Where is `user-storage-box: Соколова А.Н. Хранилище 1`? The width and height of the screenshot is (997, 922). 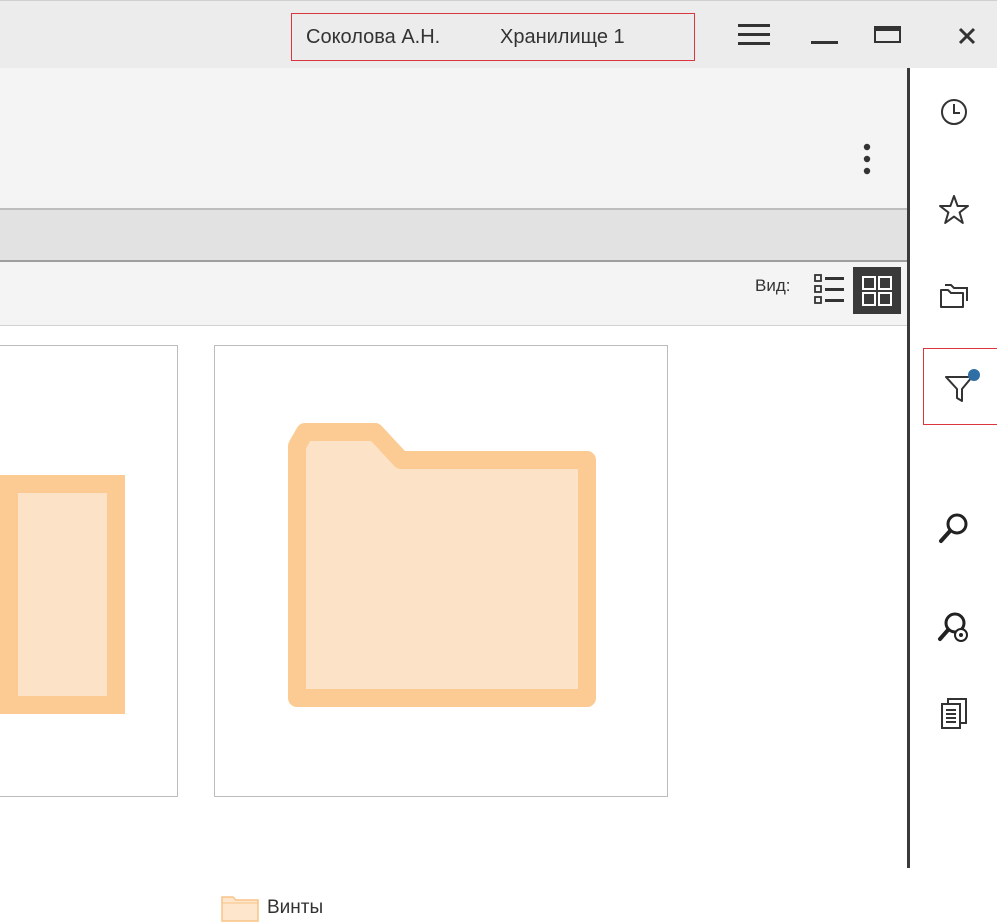
user-storage-box: Соколова А.Н. Хранилище 1 is located at coordinates (493, 37).